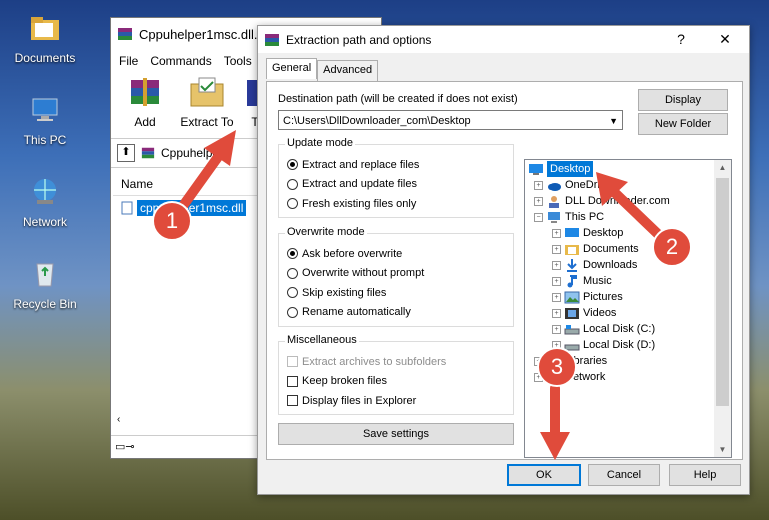 The image size is (769, 520). Describe the element at coordinates (396, 382) in the screenshot. I see `misc-option-keep-broken: Keep broken files` at that location.